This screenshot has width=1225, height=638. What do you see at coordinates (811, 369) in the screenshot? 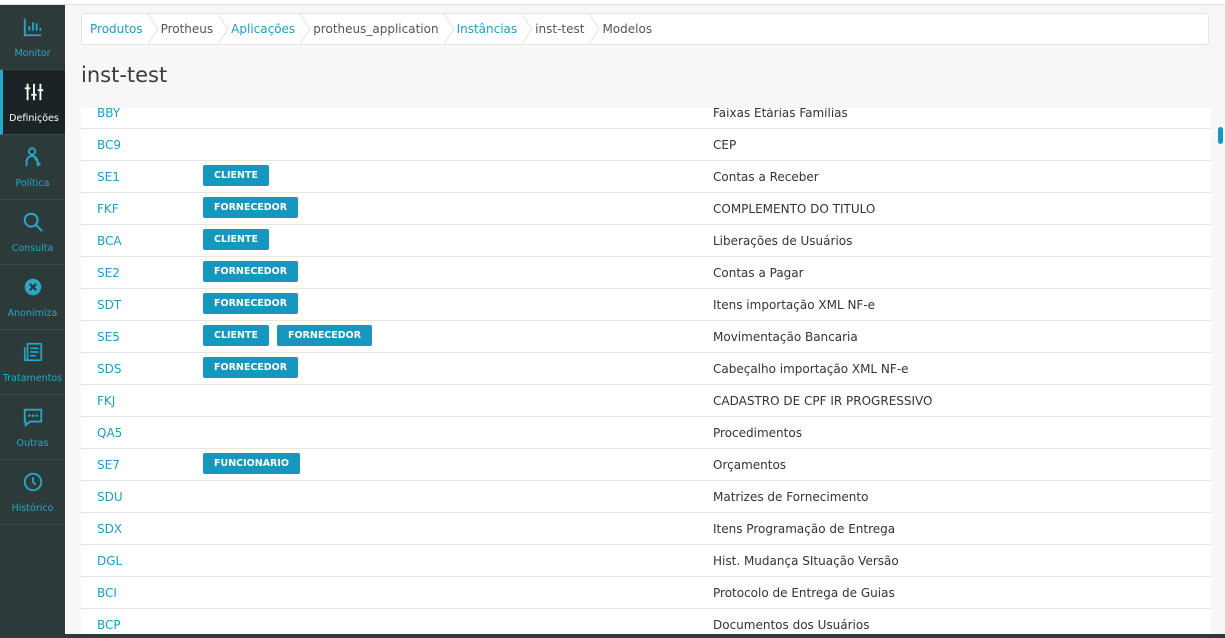
I see `model-description: Cabeçalho importação XML NF-e` at bounding box center [811, 369].